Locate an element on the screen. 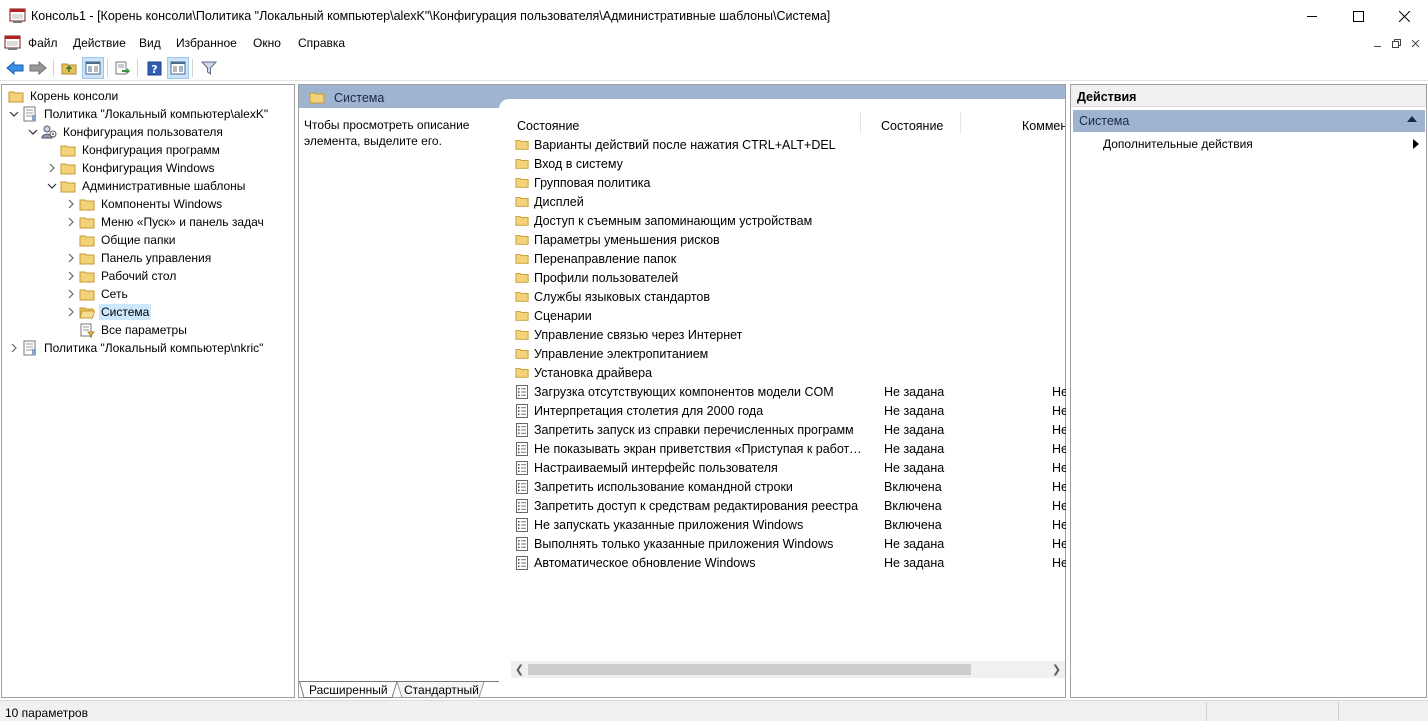  tree-item: Рабочий стол is located at coordinates (120, 276).